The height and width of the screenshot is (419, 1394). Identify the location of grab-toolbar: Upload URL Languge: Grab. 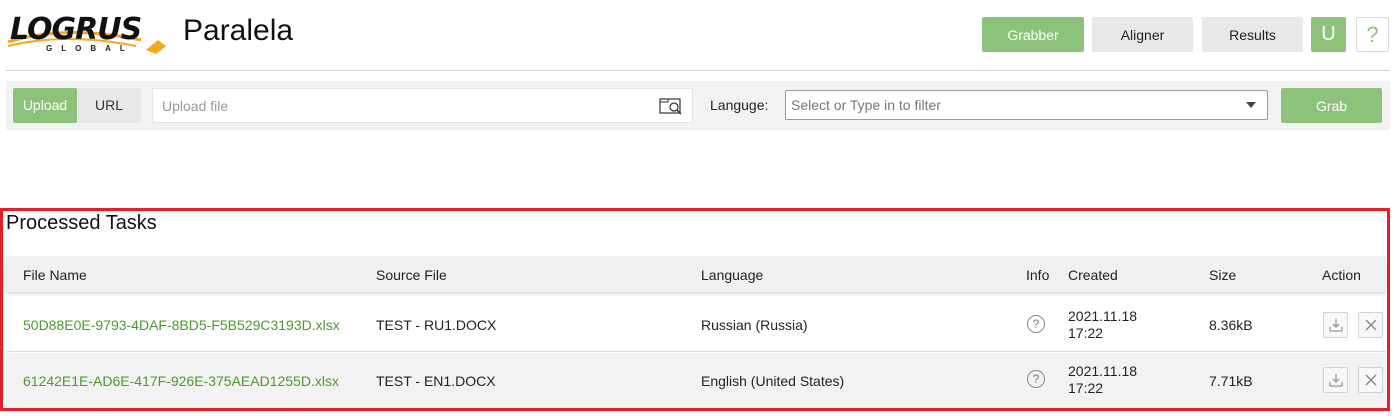
(698, 105).